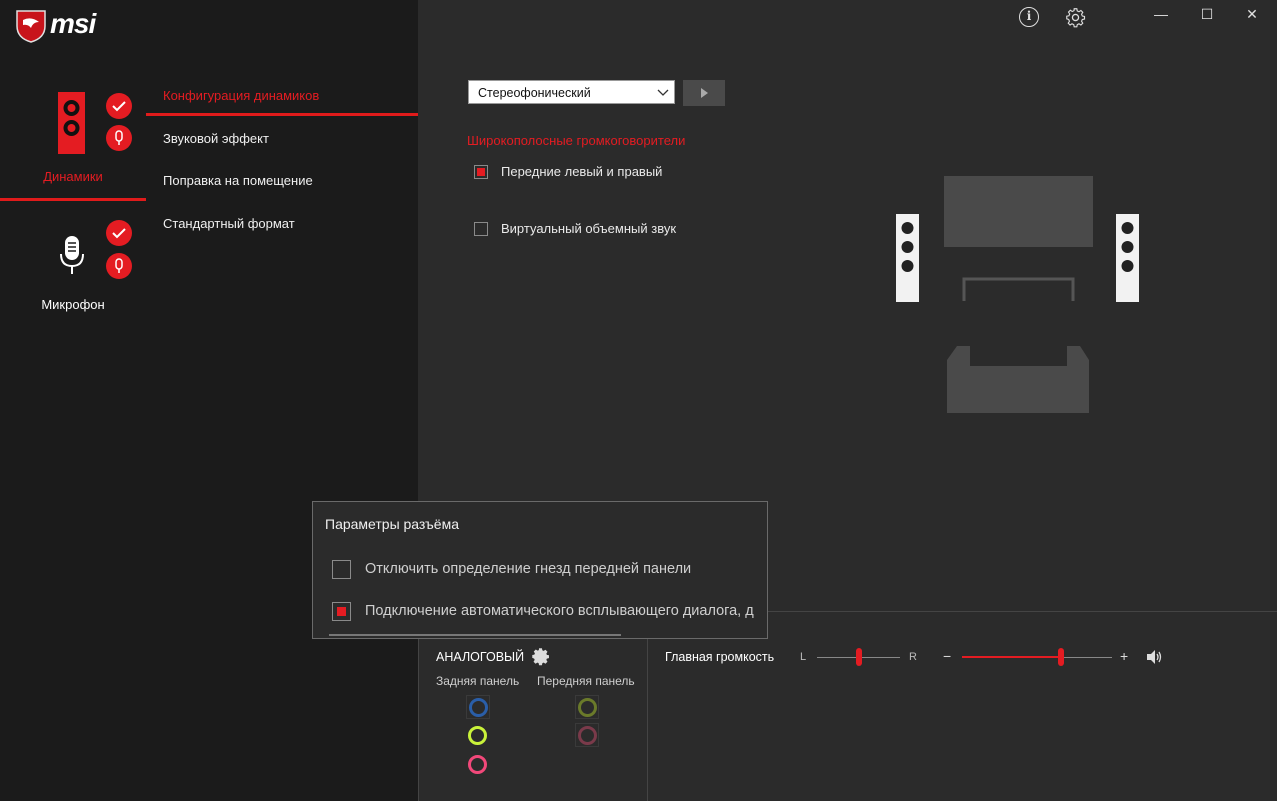 The width and height of the screenshot is (1277, 801). I want to click on microphone-device-icon, so click(72, 255).